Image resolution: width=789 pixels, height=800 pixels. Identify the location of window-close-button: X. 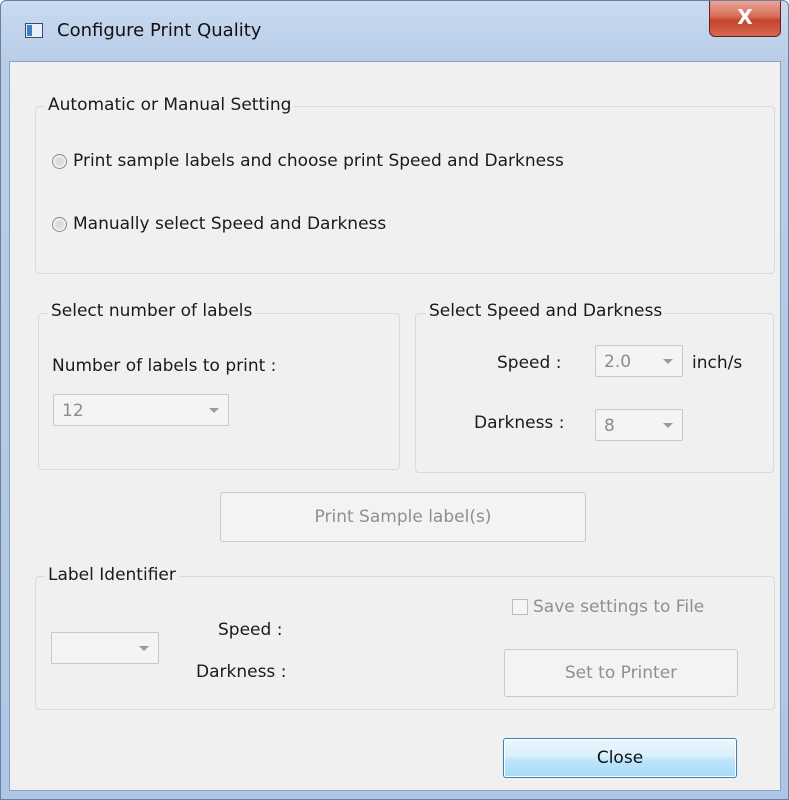
(745, 19).